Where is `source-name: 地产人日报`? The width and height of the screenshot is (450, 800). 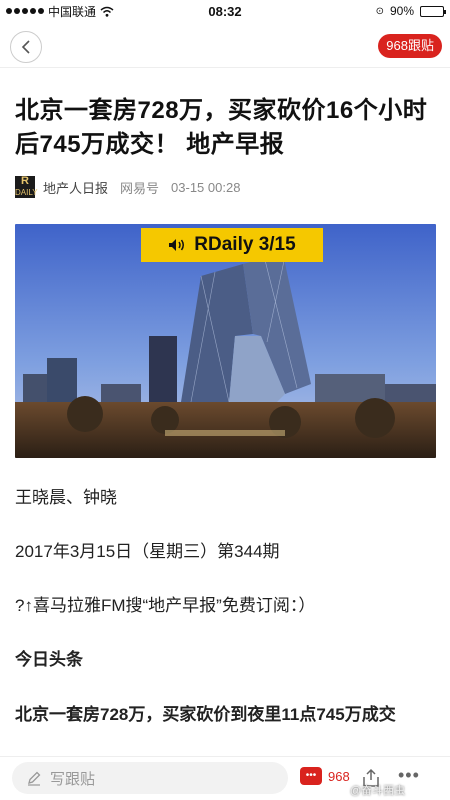 source-name: 地产人日报 is located at coordinates (75, 187).